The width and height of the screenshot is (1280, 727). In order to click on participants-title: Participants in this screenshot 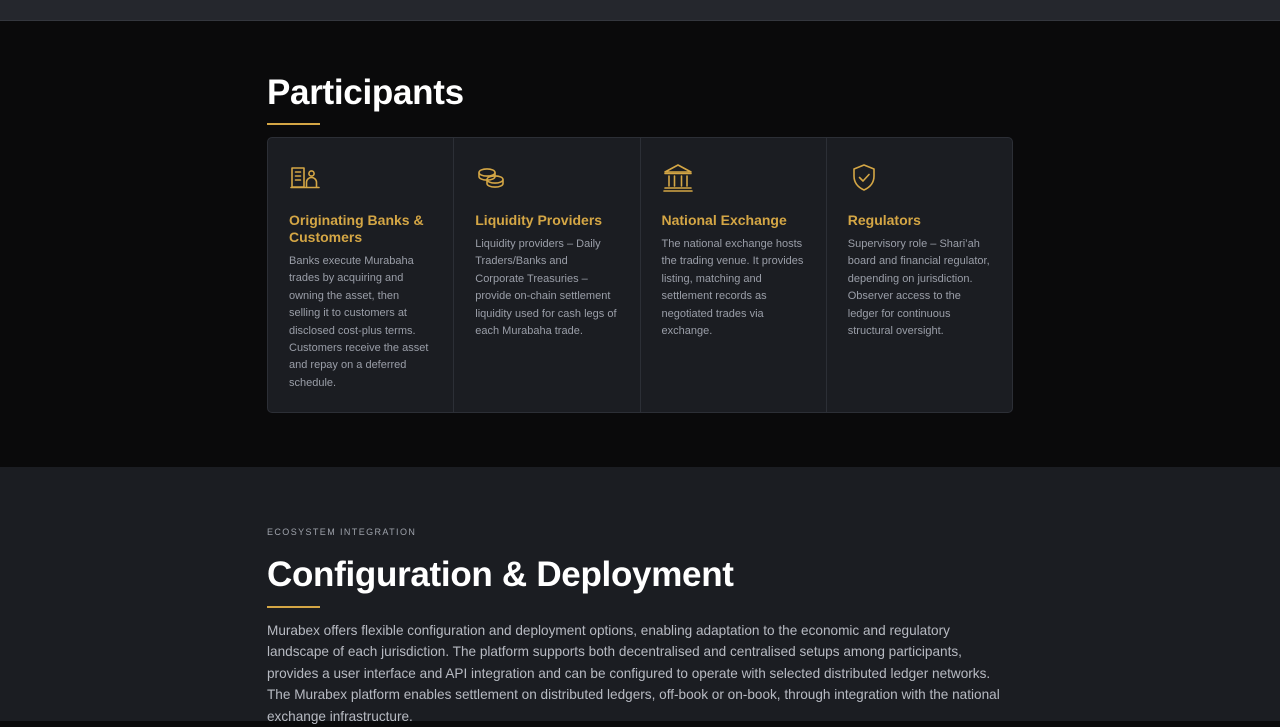, I will do `click(365, 92)`.